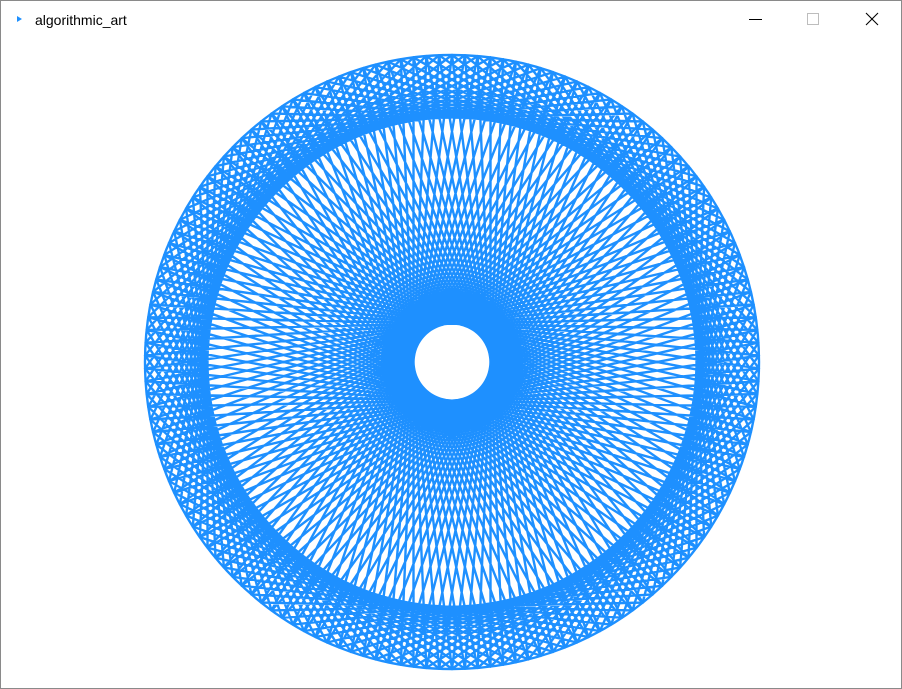 Image resolution: width=902 pixels, height=689 pixels. I want to click on maximize-button, so click(813, 19).